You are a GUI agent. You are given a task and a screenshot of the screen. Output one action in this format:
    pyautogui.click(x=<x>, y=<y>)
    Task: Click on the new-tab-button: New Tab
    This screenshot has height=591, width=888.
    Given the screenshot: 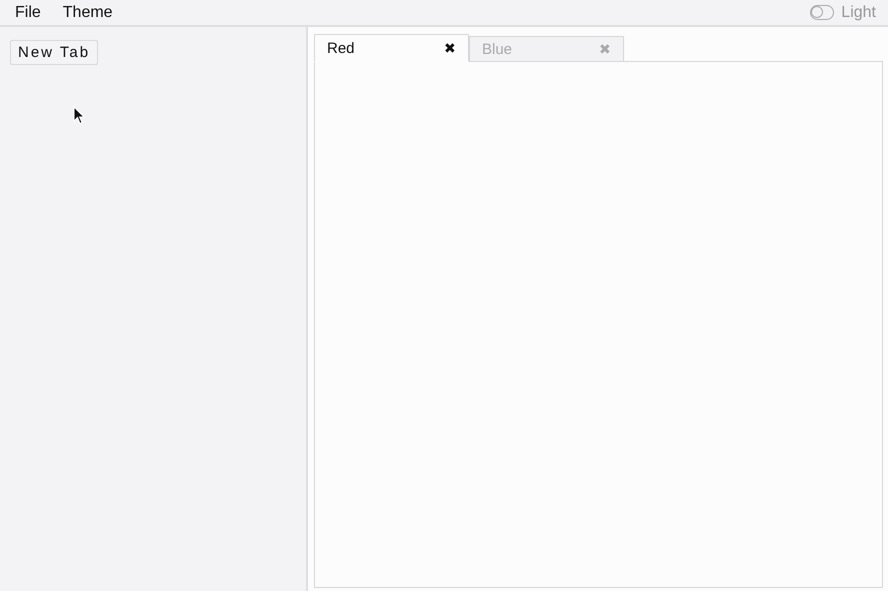 What is the action you would take?
    pyautogui.click(x=54, y=52)
    